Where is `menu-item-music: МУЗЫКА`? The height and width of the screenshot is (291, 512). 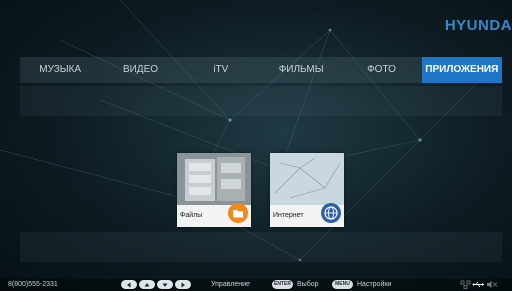 menu-item-music: МУЗЫКА is located at coordinates (60, 70).